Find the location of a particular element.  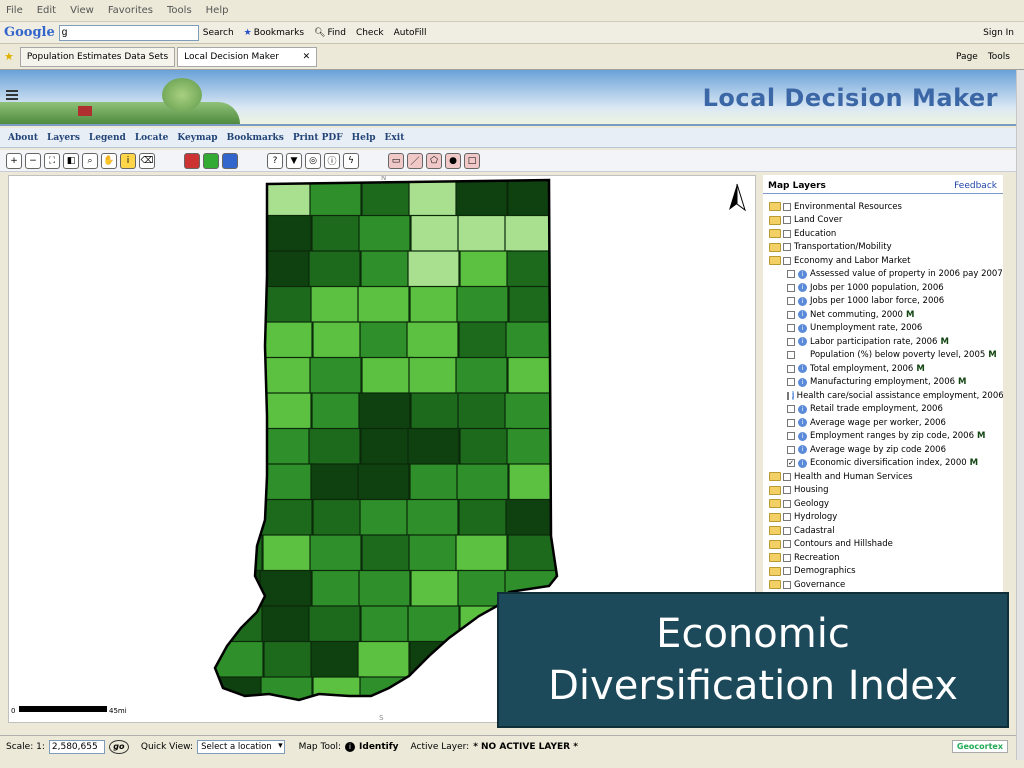

layer-group-hydrology: Hydrology is located at coordinates (883, 518).